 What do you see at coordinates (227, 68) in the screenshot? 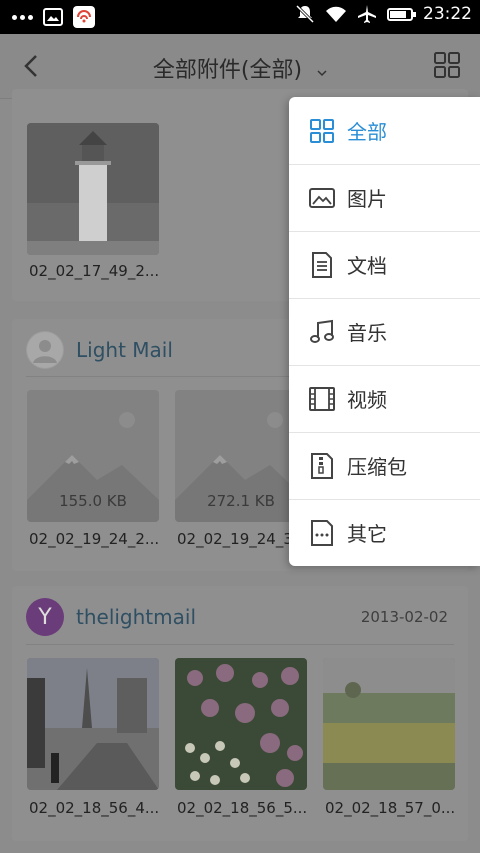
I see `page-title: 全部附件(全部)` at bounding box center [227, 68].